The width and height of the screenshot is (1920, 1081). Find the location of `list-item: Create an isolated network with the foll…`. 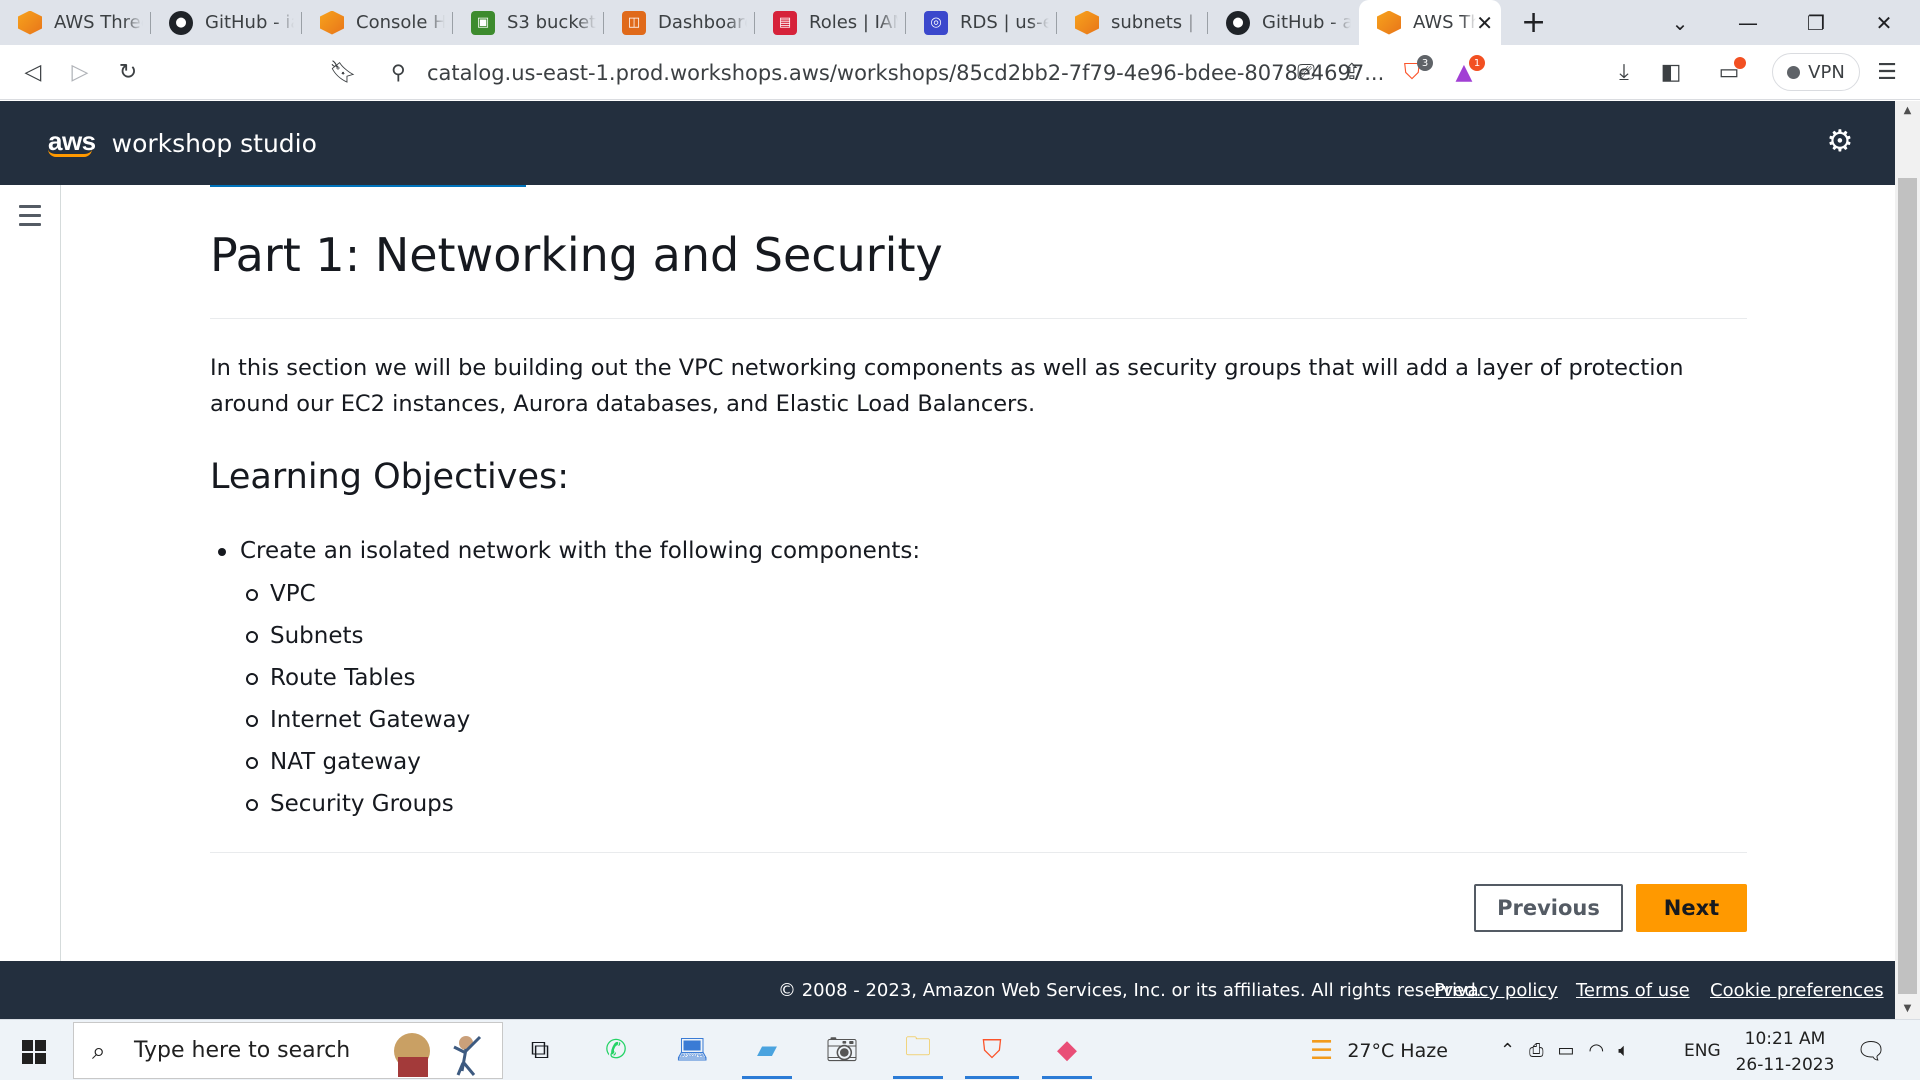

list-item: Create an isolated network with the foll… is located at coordinates (568, 679).